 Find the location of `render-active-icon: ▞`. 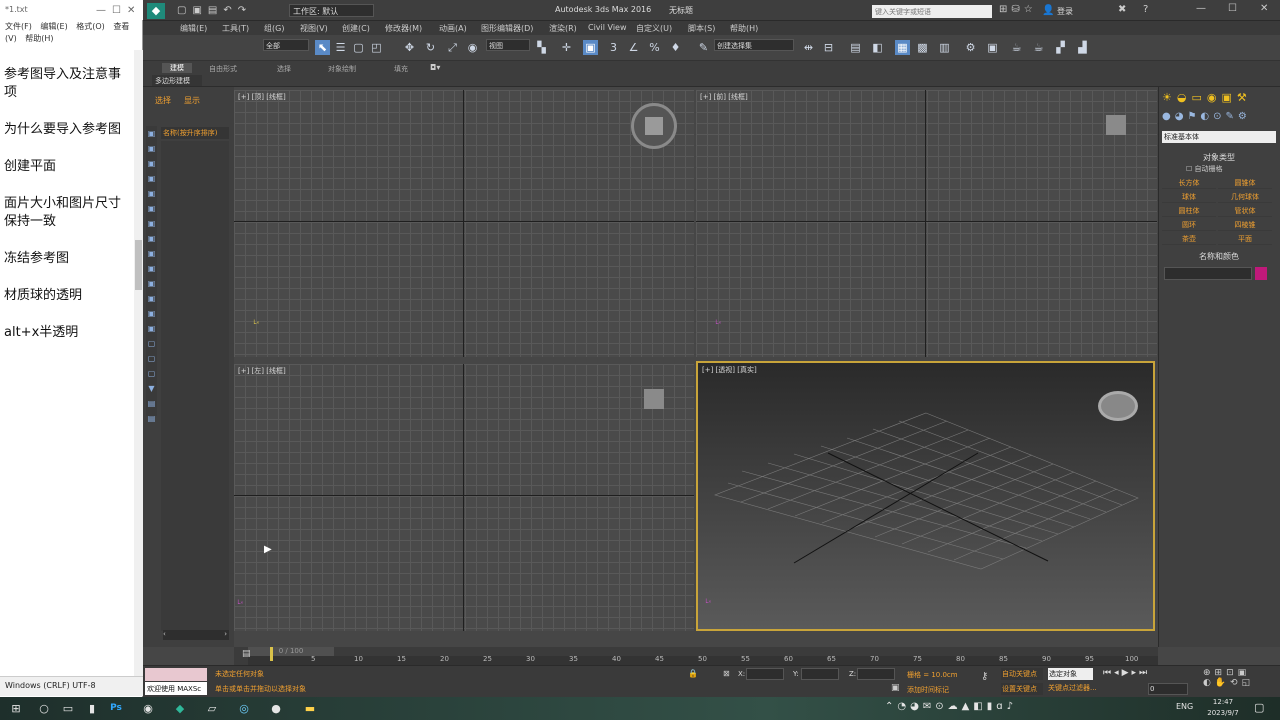

render-active-icon: ▞ is located at coordinates (1060, 47).